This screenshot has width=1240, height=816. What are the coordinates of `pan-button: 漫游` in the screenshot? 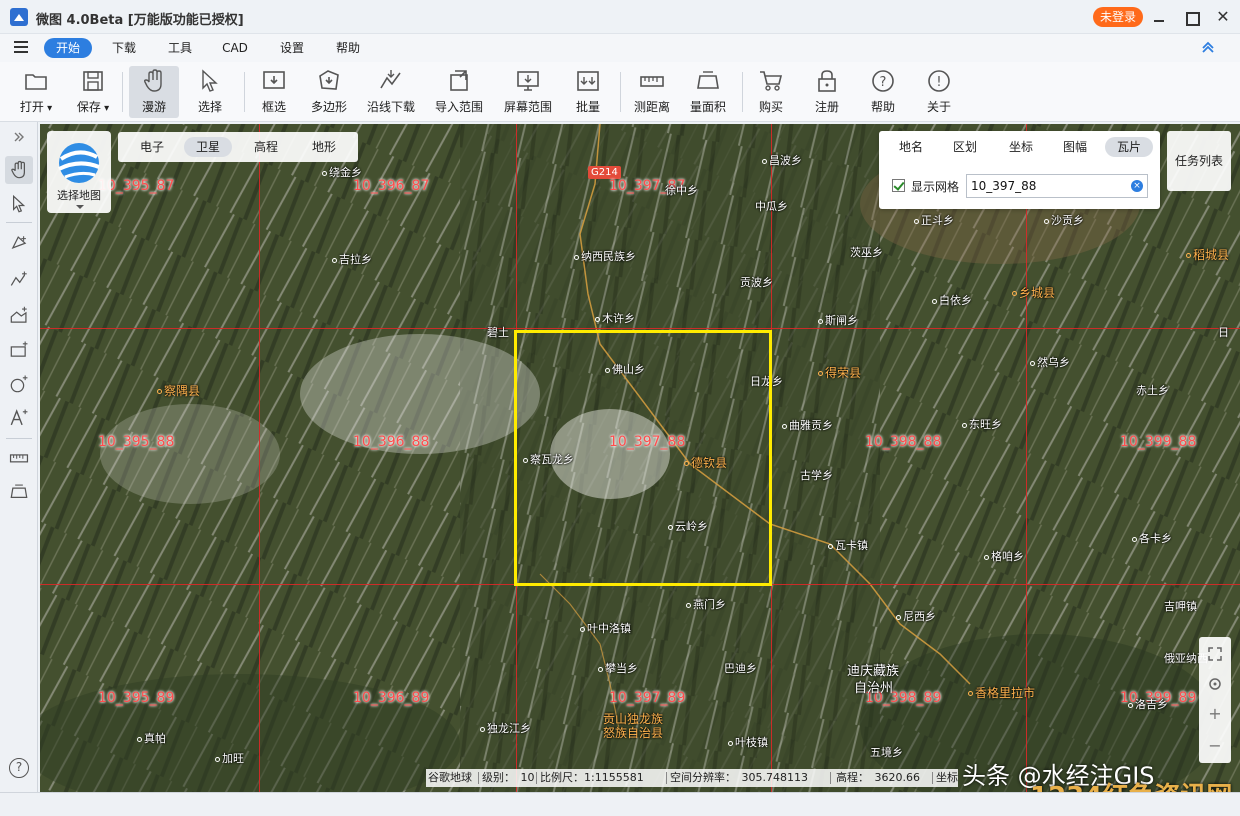 It's located at (154, 92).